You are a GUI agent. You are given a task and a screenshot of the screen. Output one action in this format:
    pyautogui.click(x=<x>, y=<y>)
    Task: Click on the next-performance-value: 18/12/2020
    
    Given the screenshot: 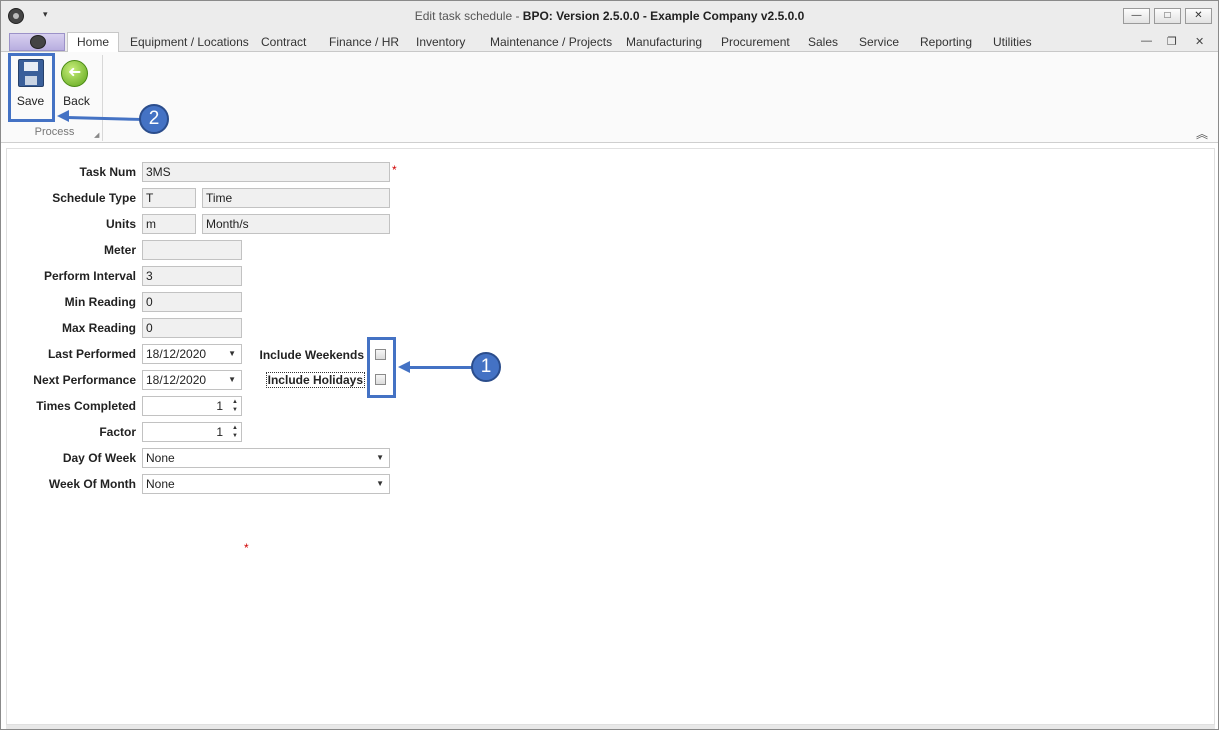 What is the action you would take?
    pyautogui.click(x=176, y=380)
    